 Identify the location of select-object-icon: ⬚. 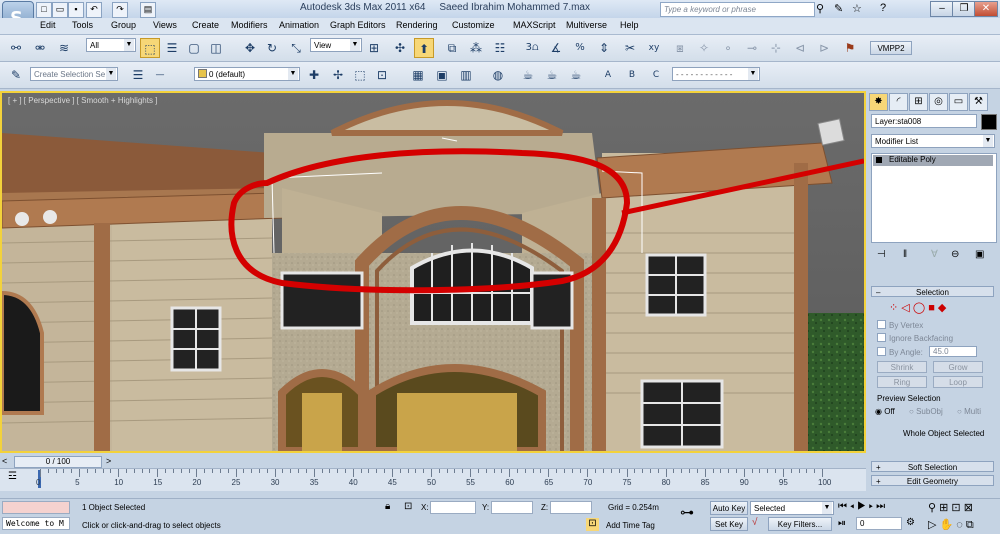
(150, 48).